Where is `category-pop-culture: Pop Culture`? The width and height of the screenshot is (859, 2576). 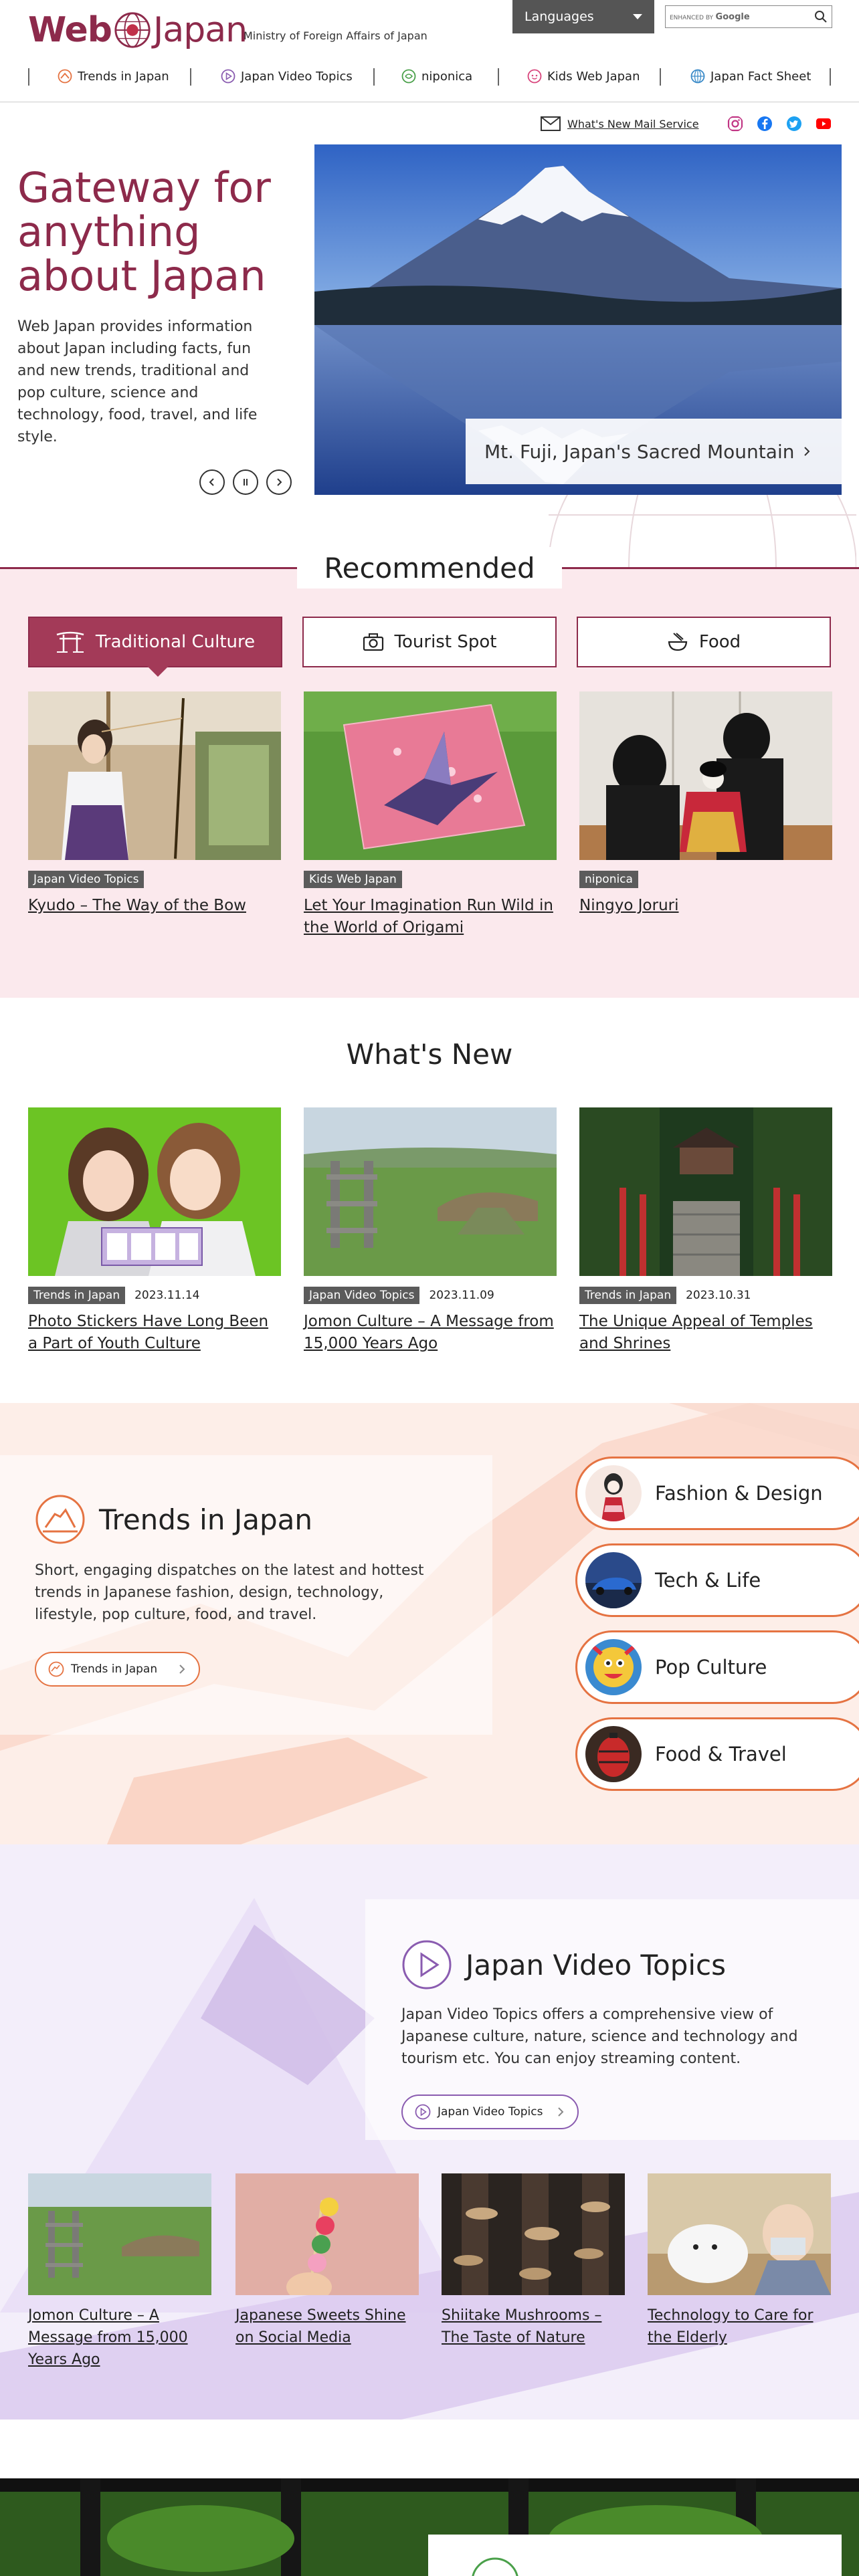 category-pop-culture: Pop Culture is located at coordinates (717, 1667).